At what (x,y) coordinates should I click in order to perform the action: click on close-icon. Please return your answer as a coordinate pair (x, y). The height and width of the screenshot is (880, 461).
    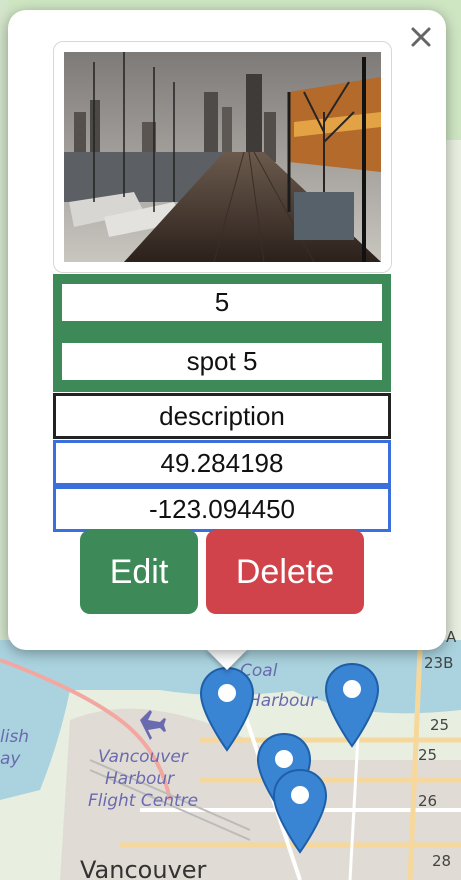
    Looking at the image, I should click on (421, 37).